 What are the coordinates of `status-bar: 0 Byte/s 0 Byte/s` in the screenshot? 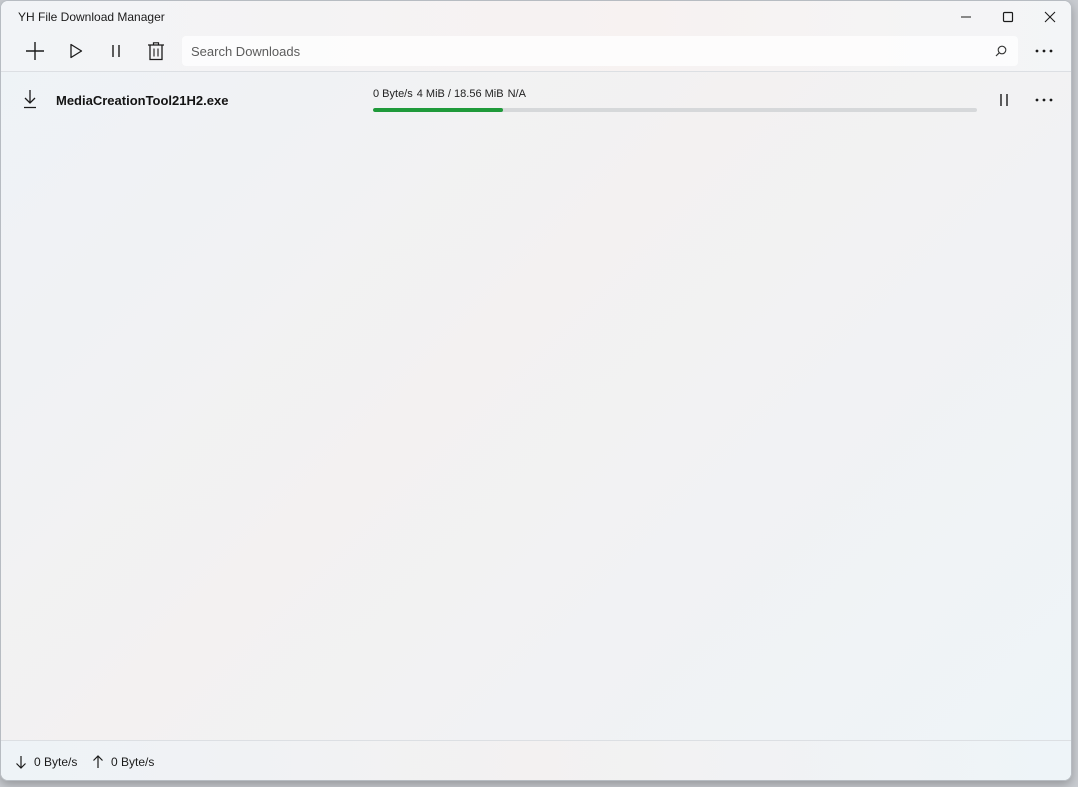 It's located at (536, 760).